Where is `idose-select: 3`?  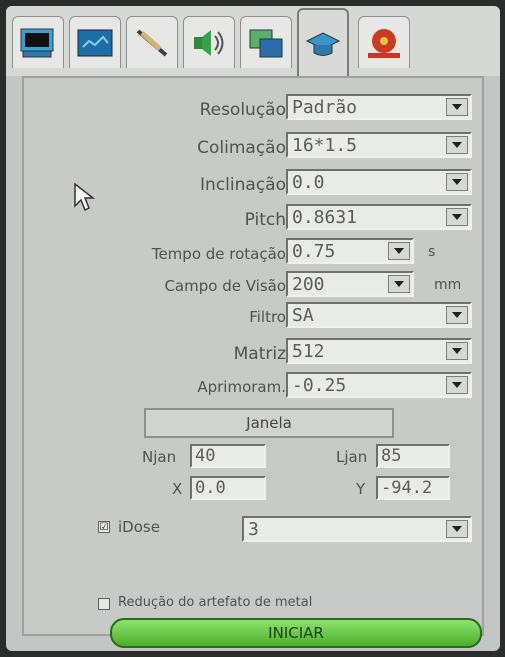 idose-select: 3 is located at coordinates (357, 529).